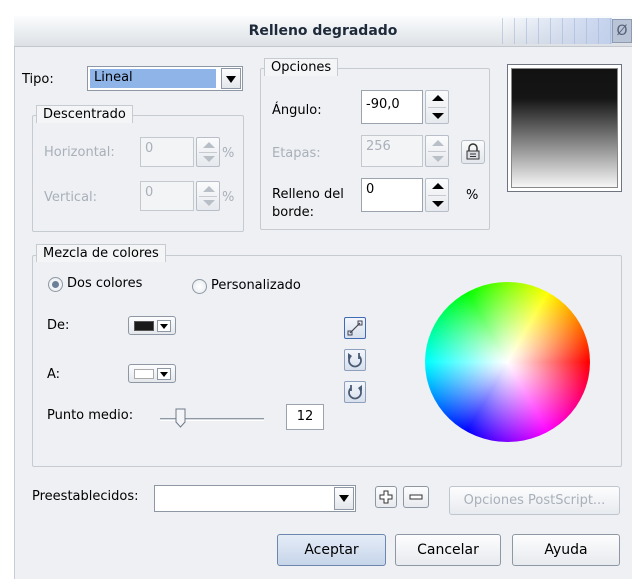  What do you see at coordinates (255, 498) in the screenshot?
I see `presets-dropdown` at bounding box center [255, 498].